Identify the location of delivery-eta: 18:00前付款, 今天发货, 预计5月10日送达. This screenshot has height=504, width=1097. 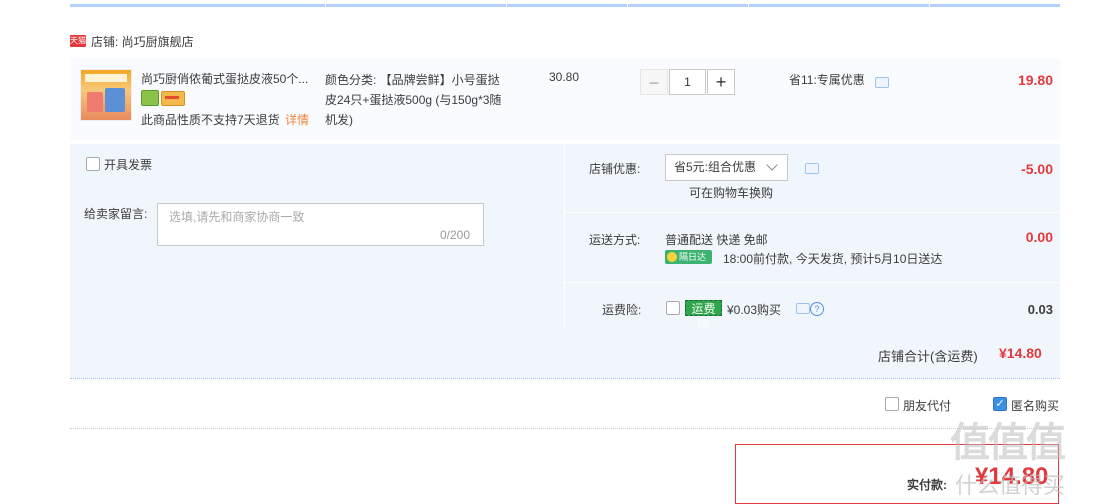
(833, 259).